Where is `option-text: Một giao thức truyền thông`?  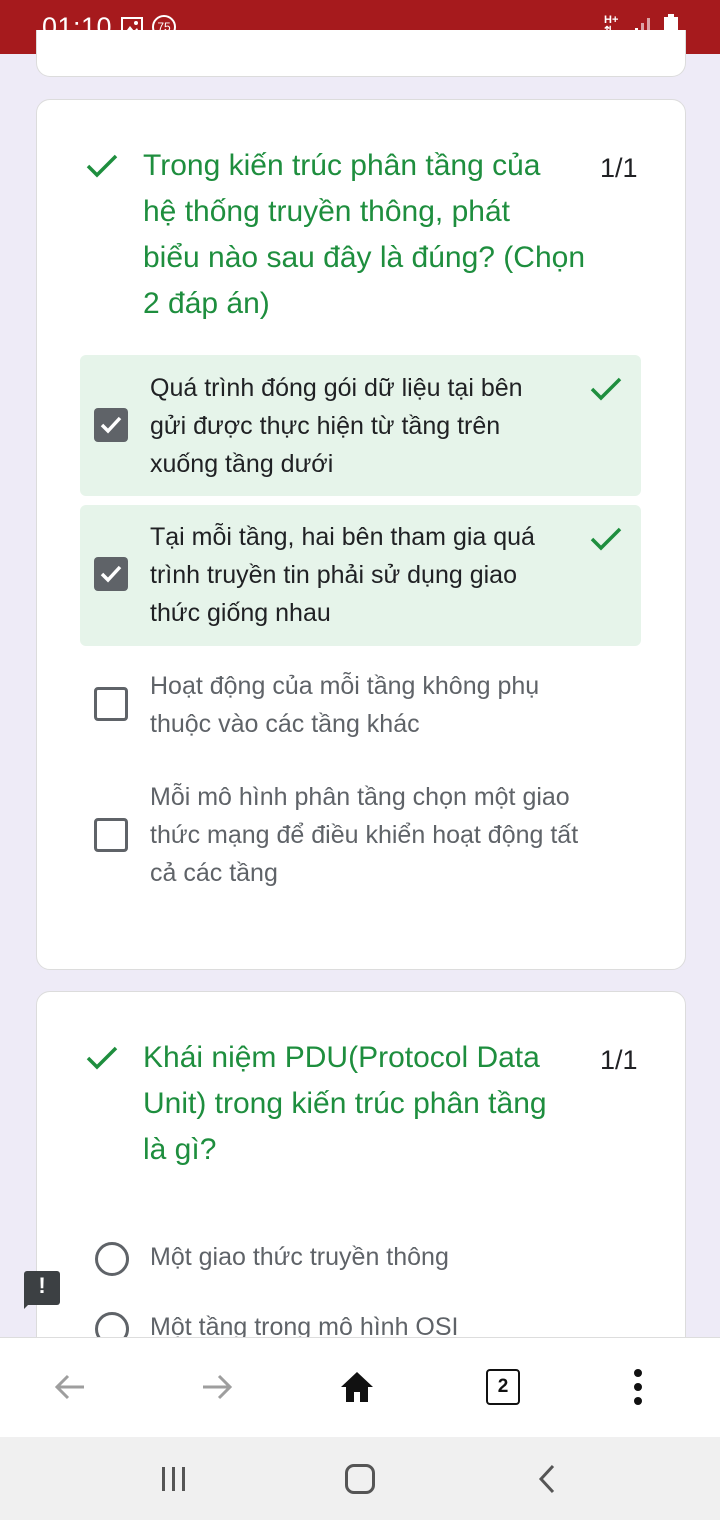 option-text: Một giao thức truyền thông is located at coordinates (299, 1257).